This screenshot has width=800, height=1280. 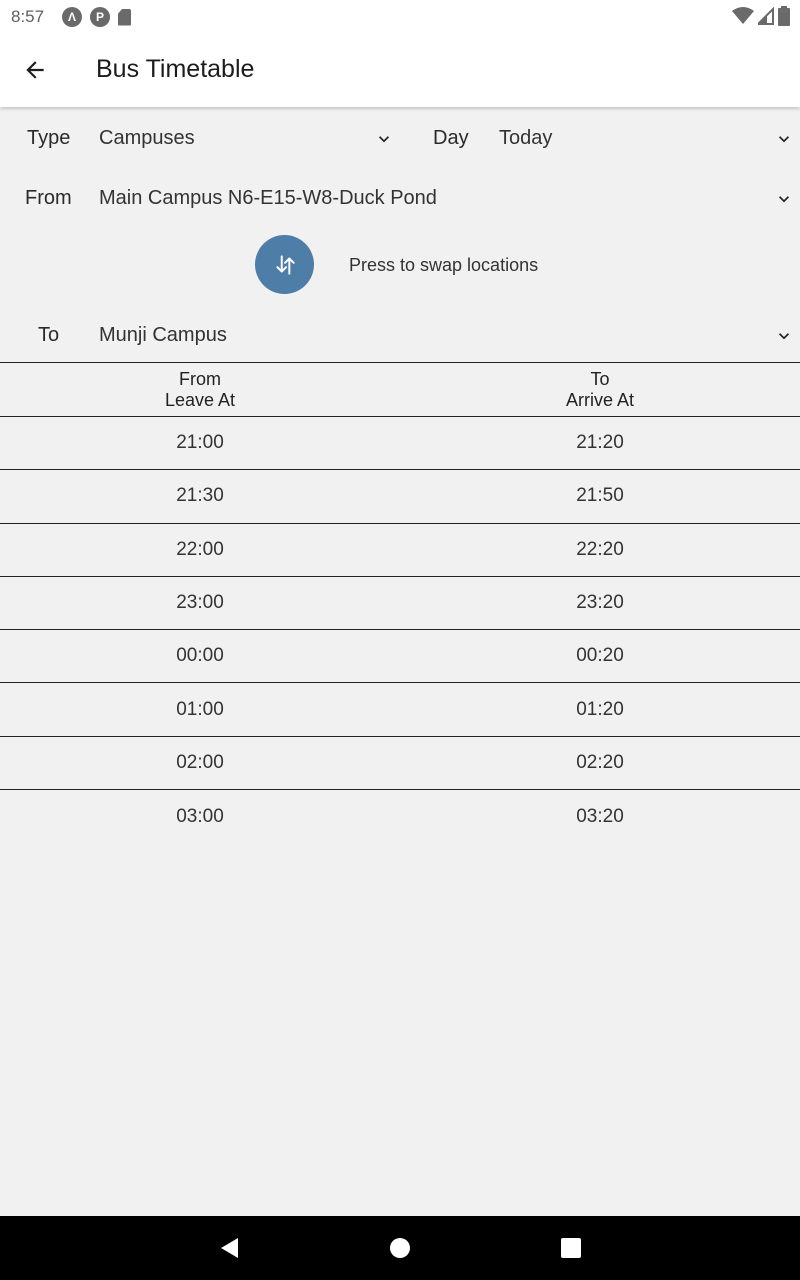 I want to click on table-row: 02:00 02:20, so click(x=400, y=764).